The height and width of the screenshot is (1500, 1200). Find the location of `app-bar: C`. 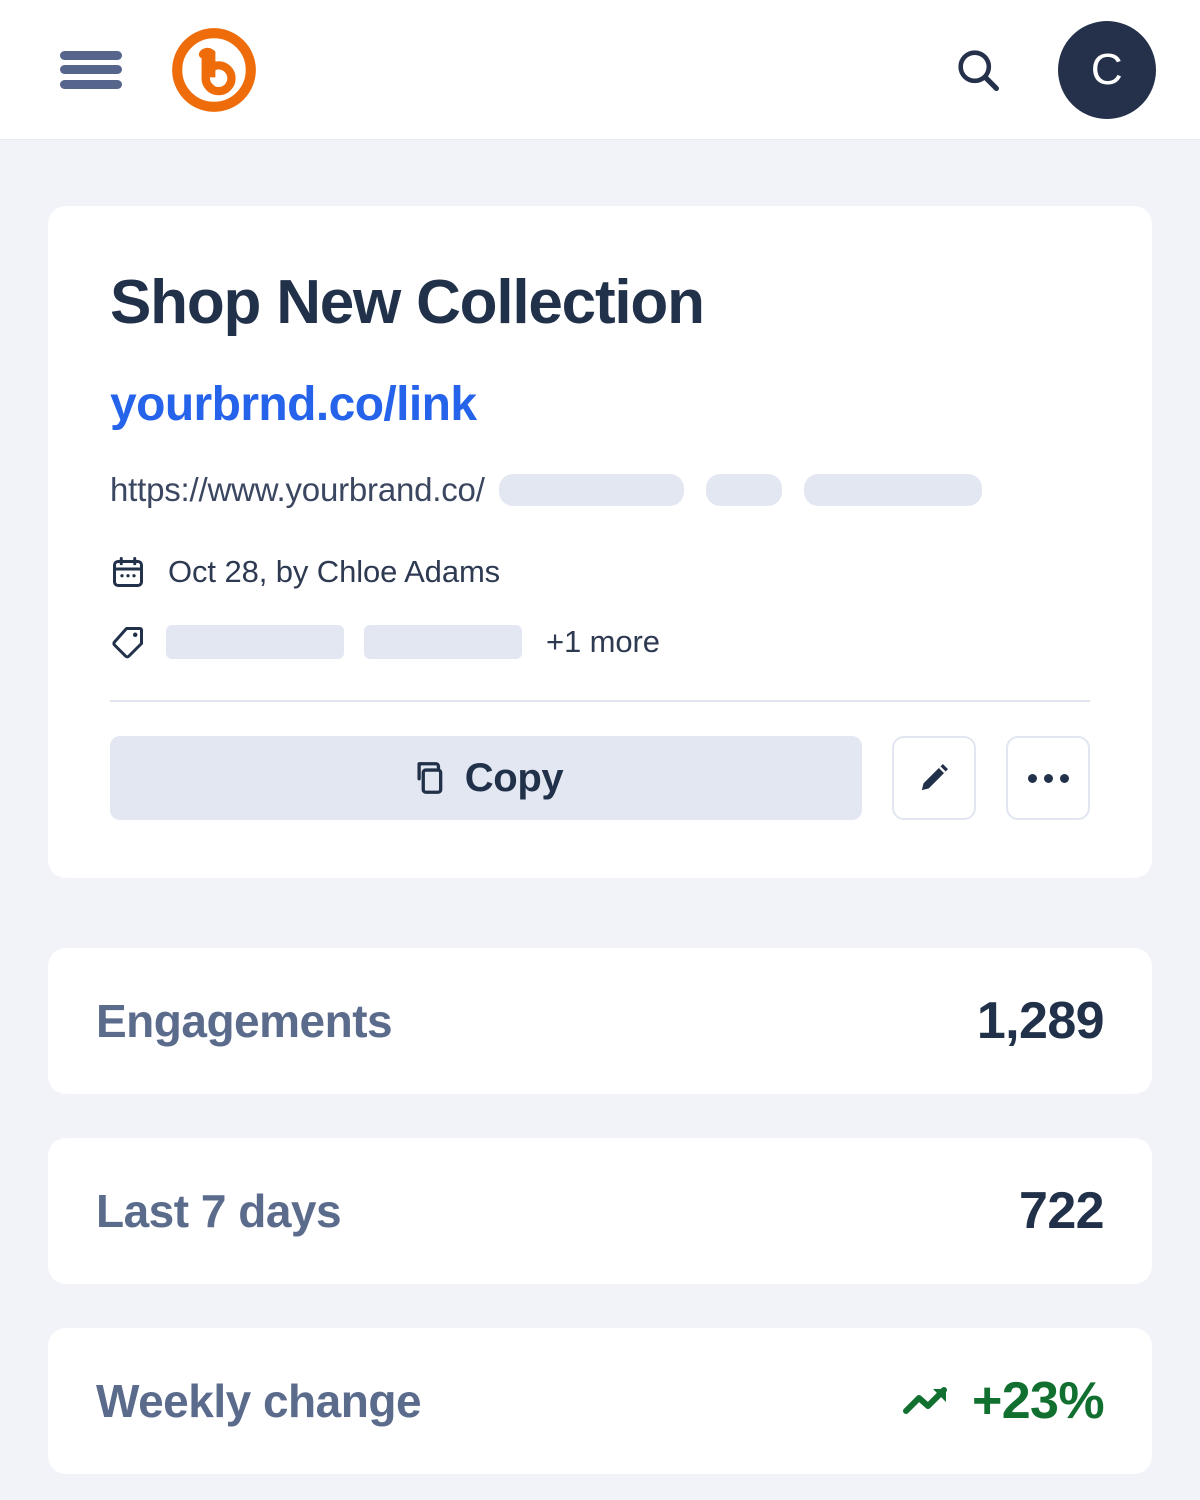

app-bar: C is located at coordinates (600, 70).